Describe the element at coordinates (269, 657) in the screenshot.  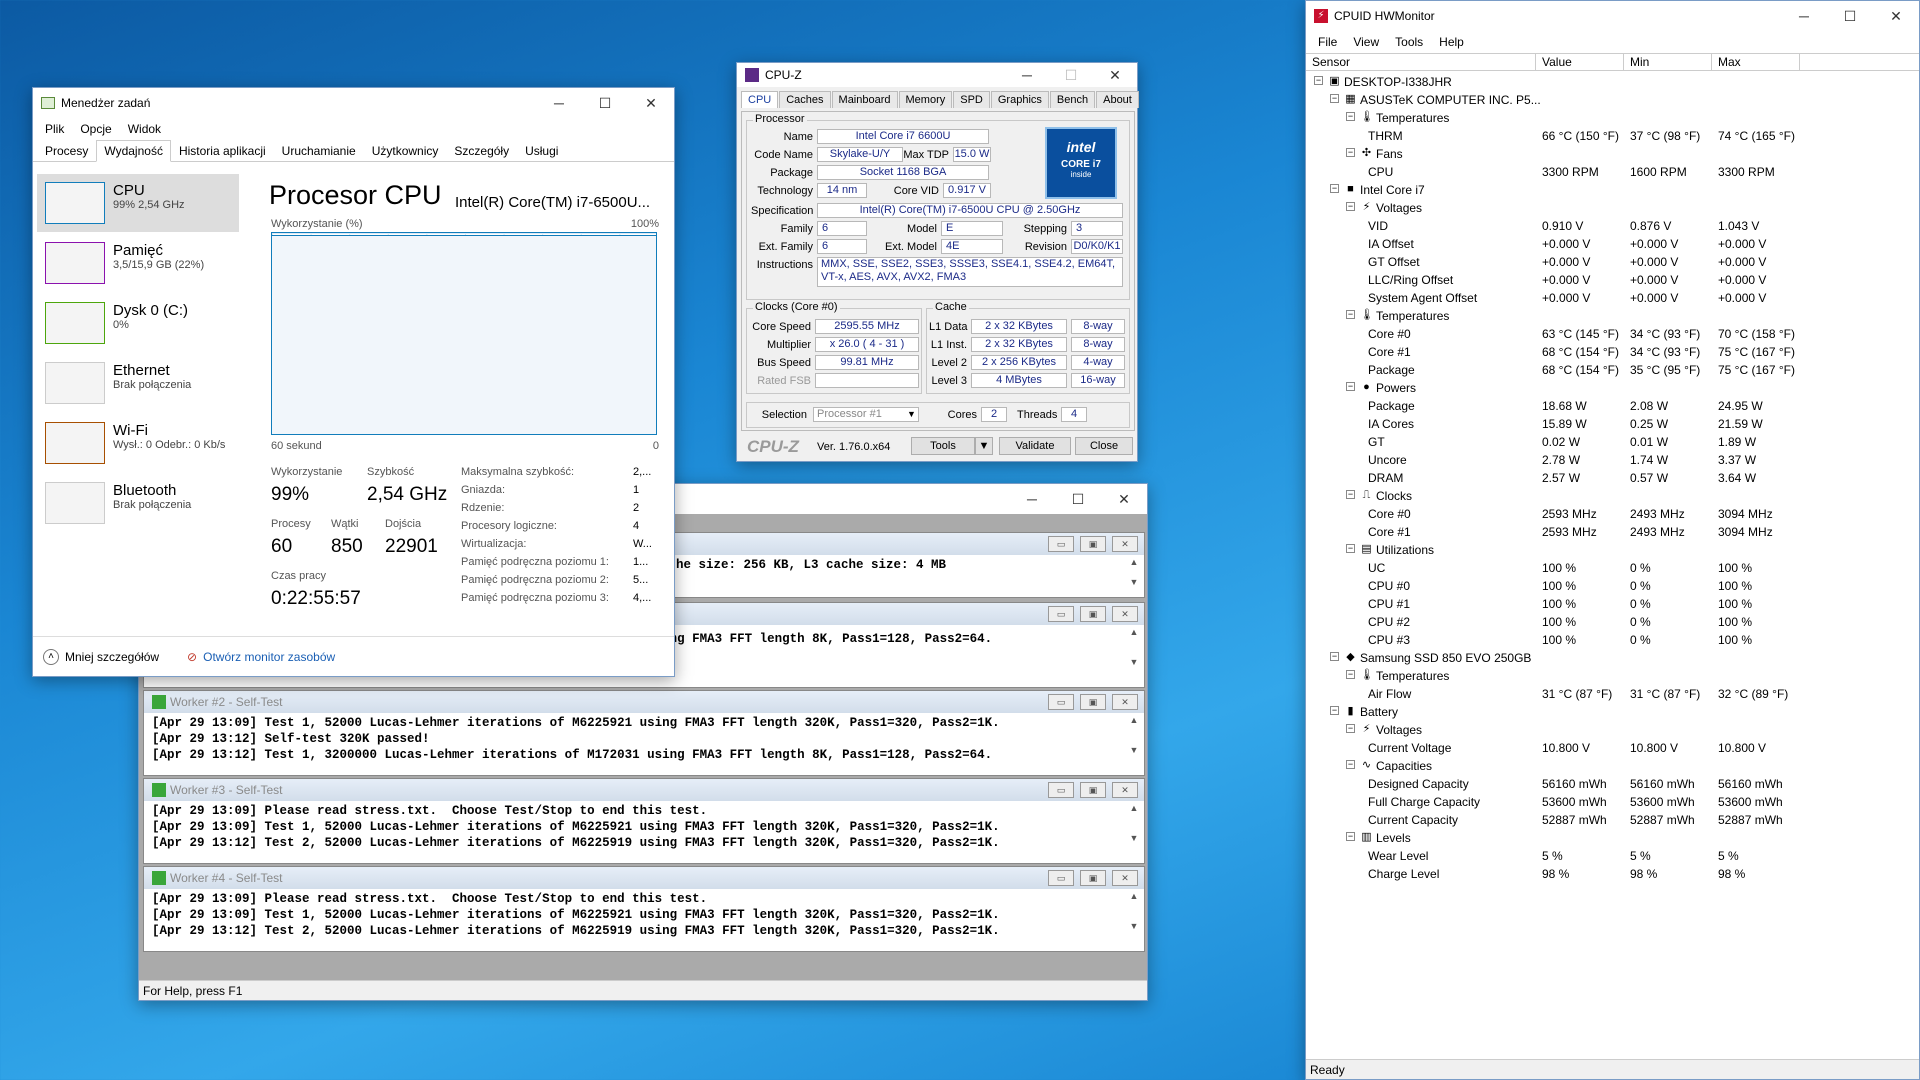
I see `open-resource-monitor-link: Otwórz monitor zasobów` at that location.